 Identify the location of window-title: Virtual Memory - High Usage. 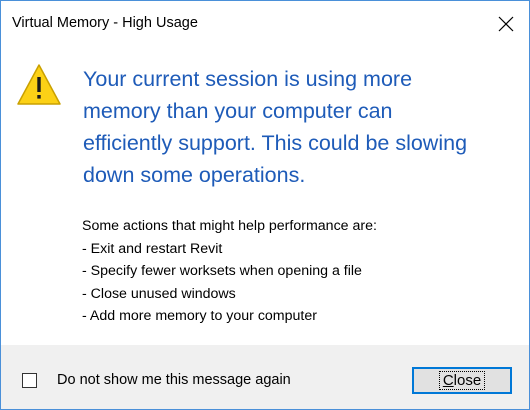
(105, 23).